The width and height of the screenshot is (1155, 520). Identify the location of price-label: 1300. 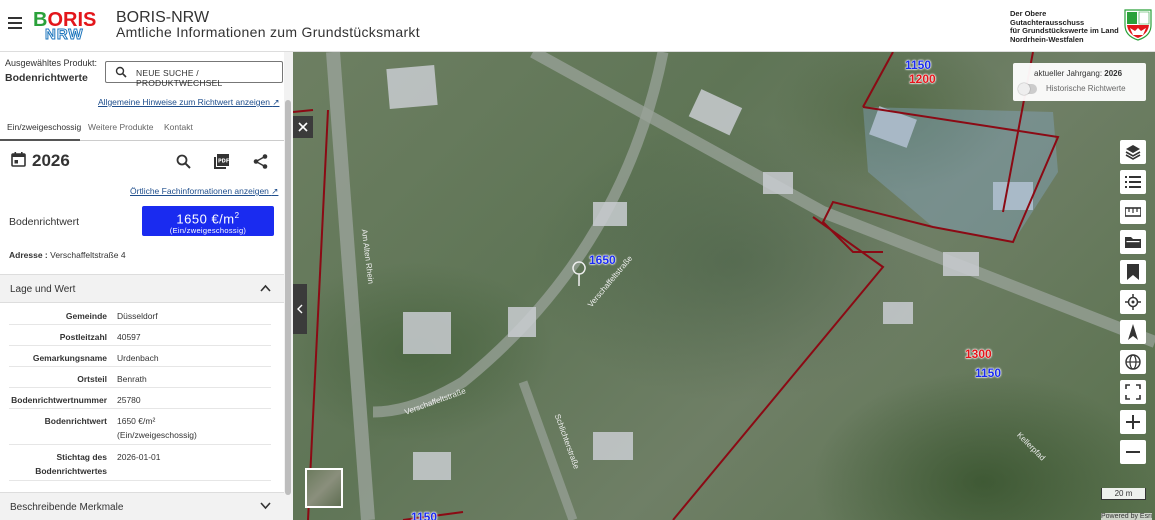
(978, 354).